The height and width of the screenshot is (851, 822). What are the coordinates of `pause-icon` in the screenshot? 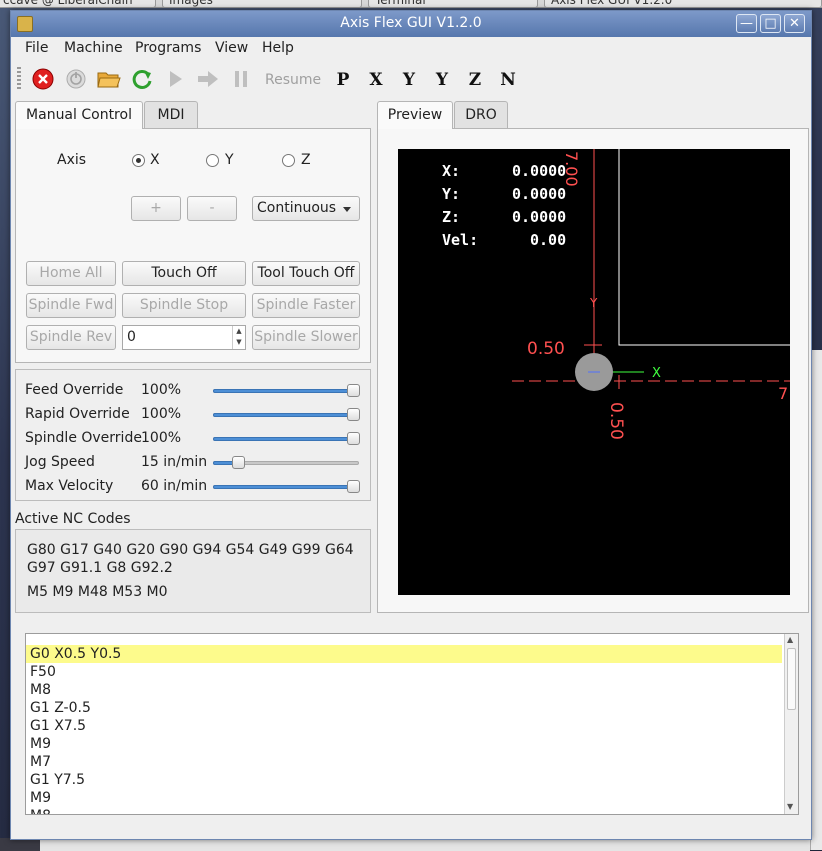 It's located at (241, 79).